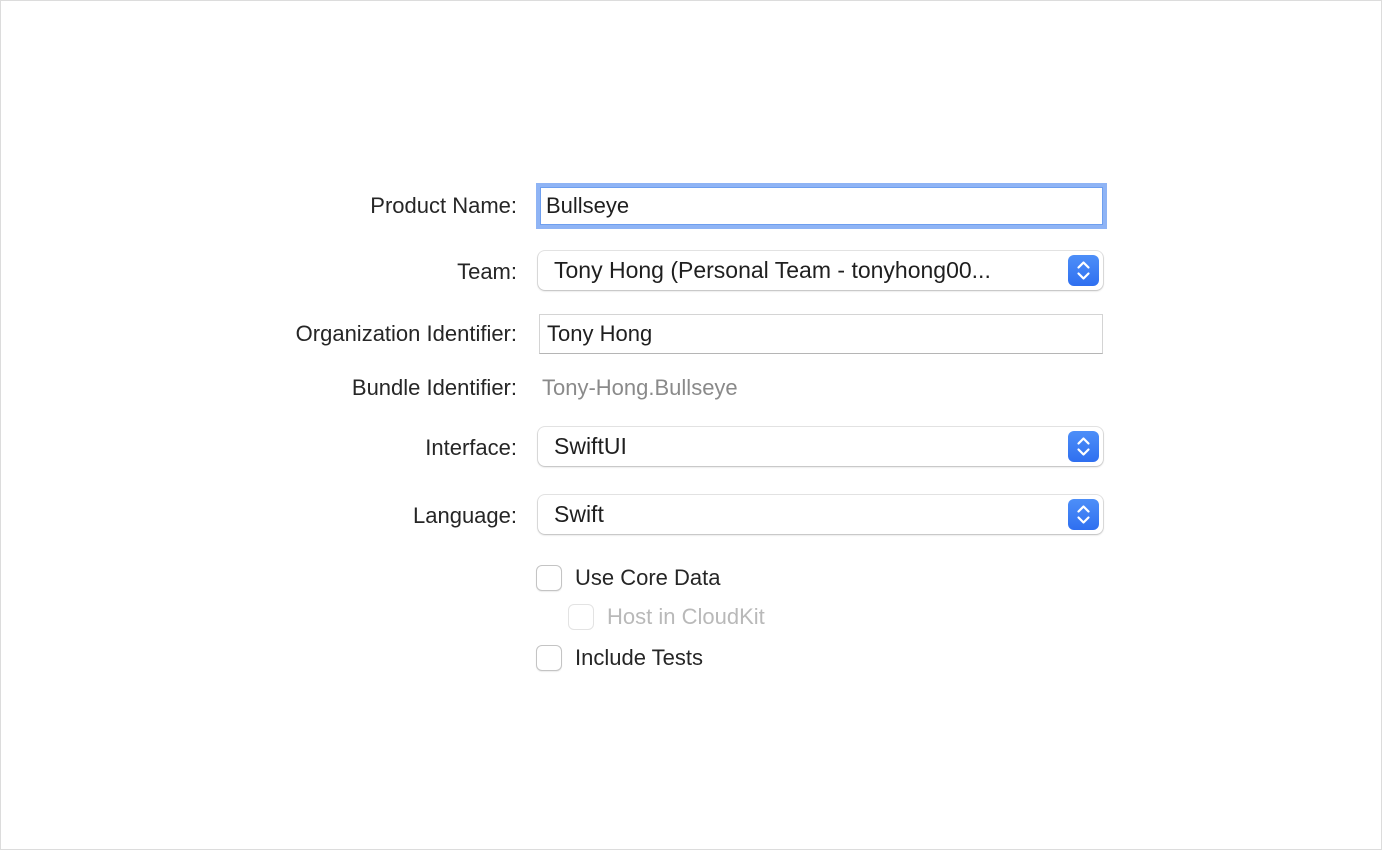 The image size is (1382, 850). What do you see at coordinates (434, 387) in the screenshot?
I see `bundle-identifier-label: Bundle Identifier:` at bounding box center [434, 387].